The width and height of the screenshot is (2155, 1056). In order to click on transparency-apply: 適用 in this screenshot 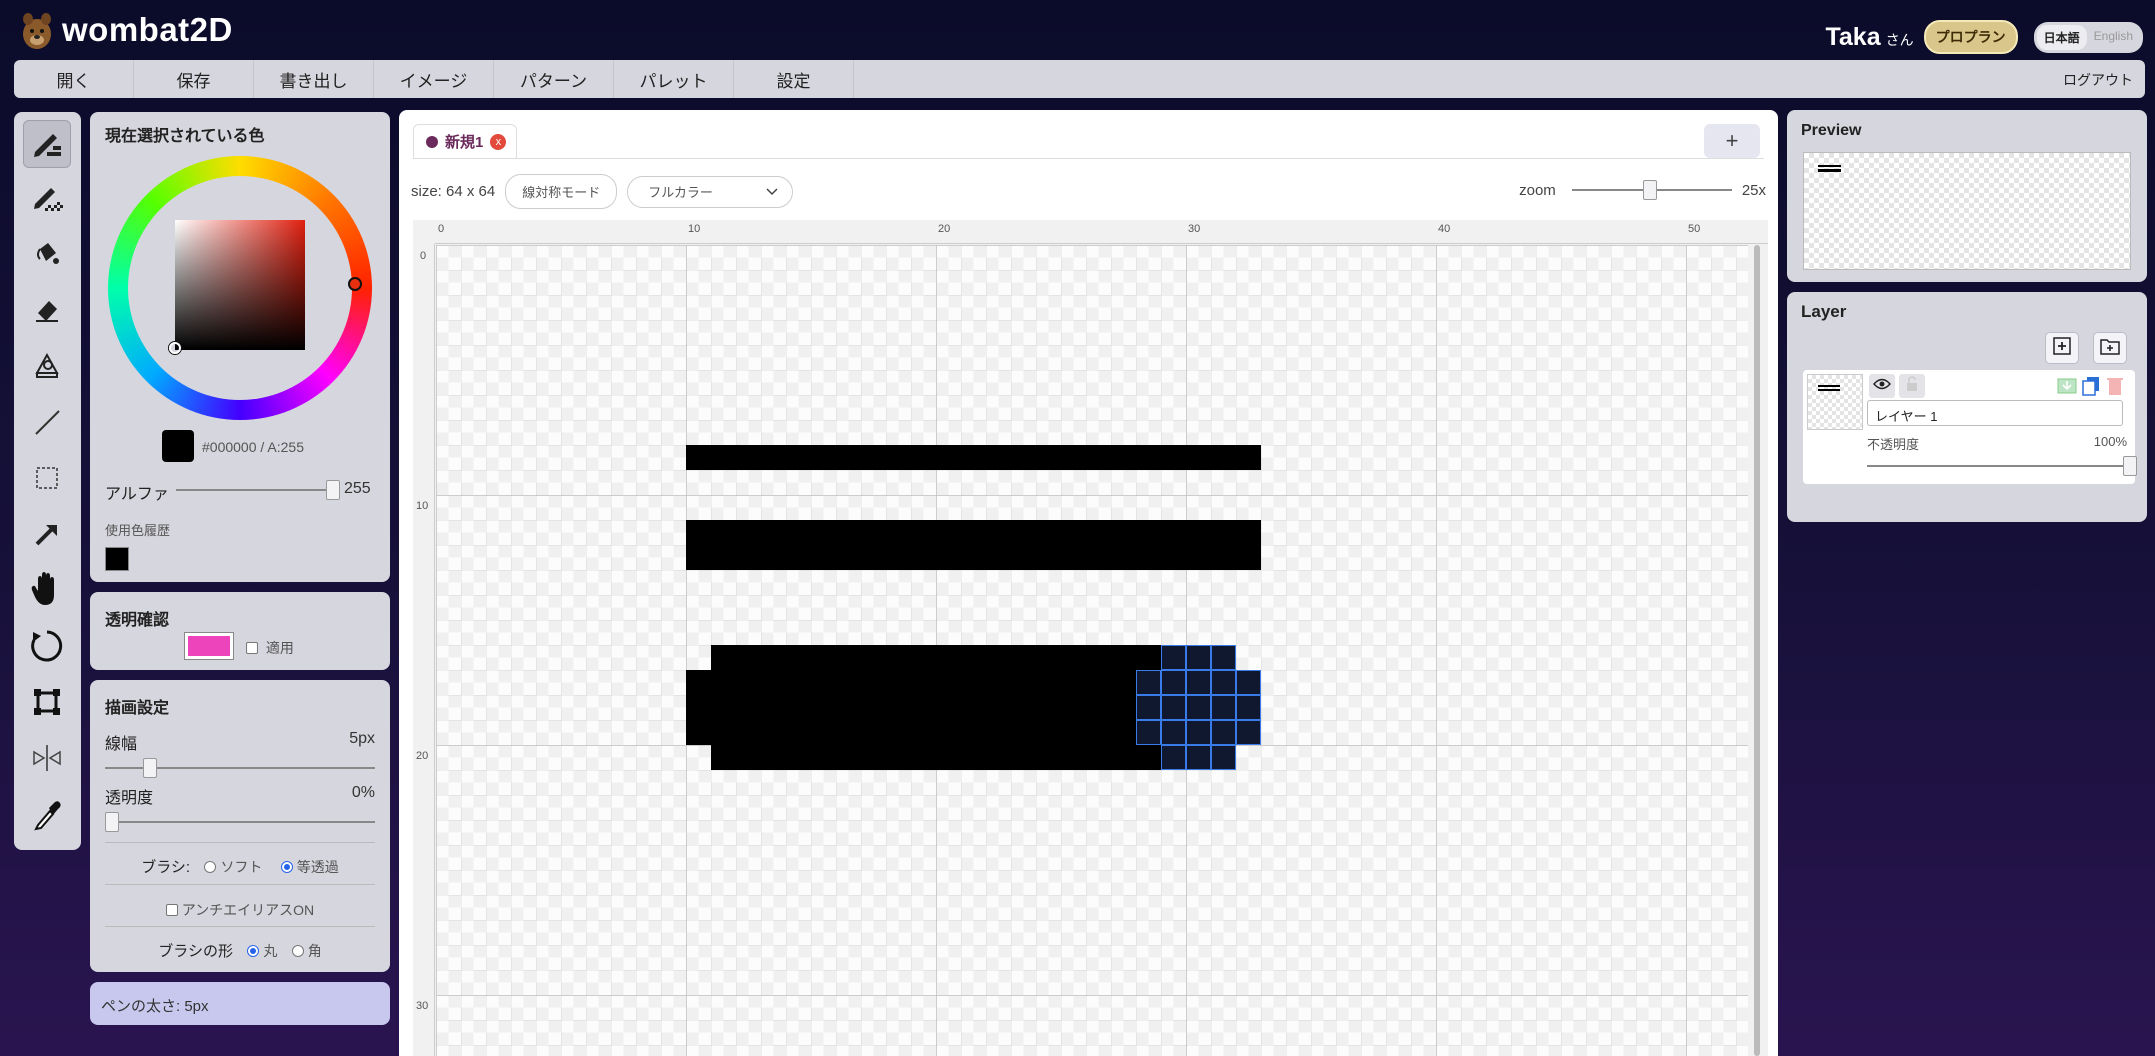, I will do `click(270, 648)`.